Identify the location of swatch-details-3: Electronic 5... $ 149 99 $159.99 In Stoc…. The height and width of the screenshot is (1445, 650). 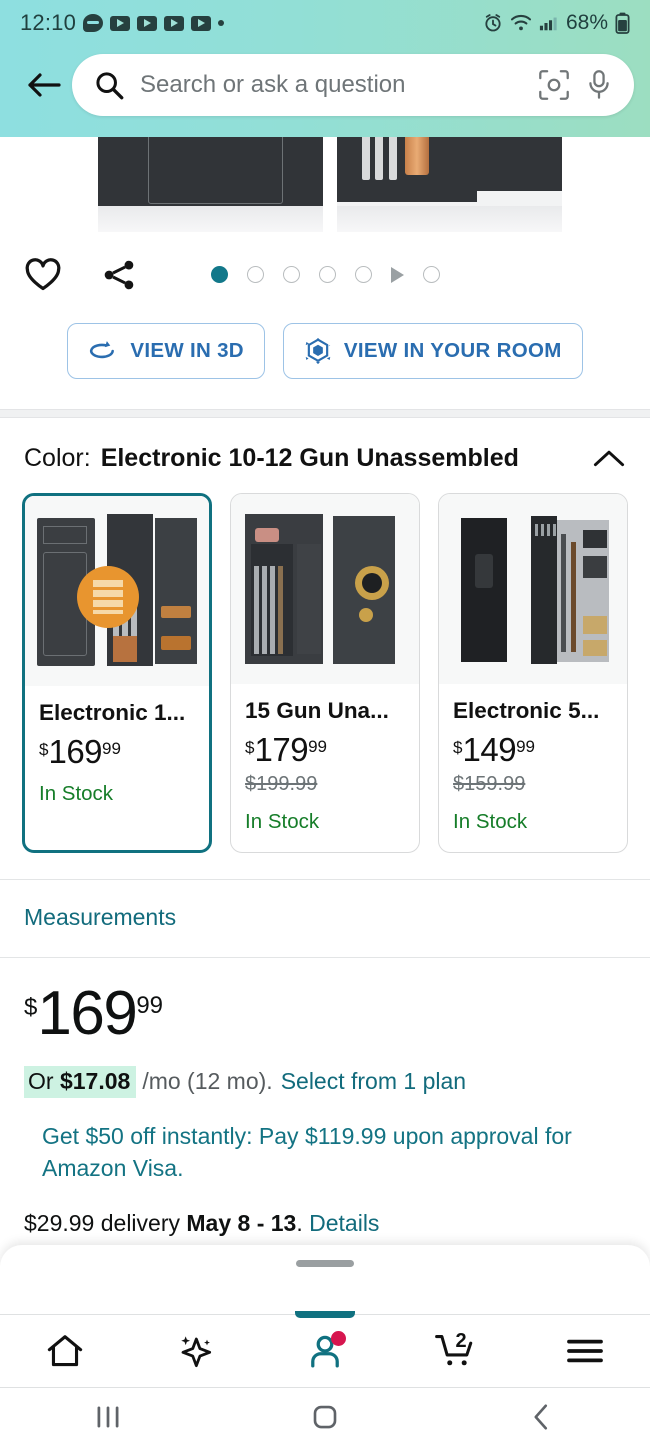
(533, 768).